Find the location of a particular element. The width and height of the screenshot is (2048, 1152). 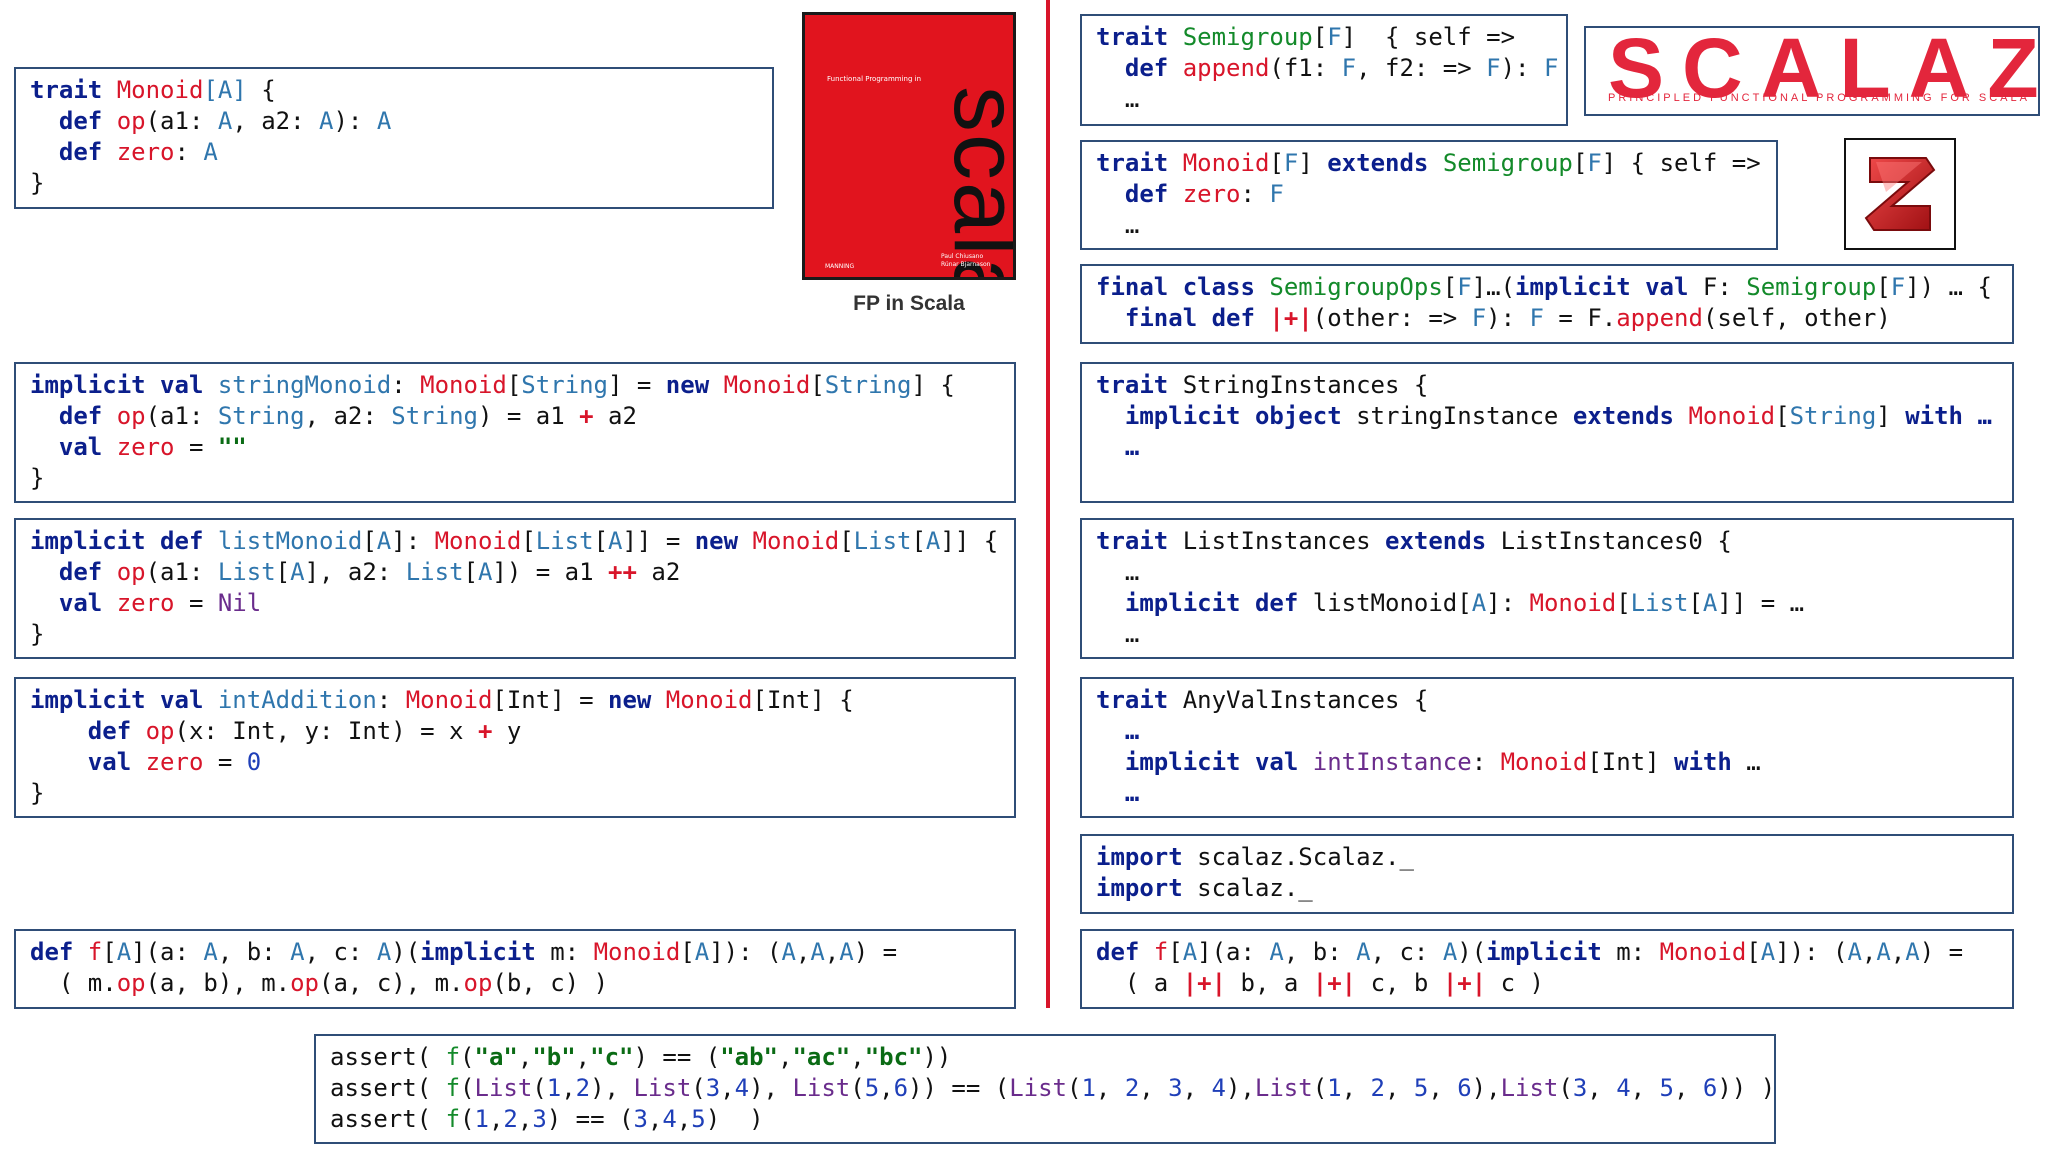

code-line: def append(f1: F, f2: => F): F is located at coordinates (1331, 68).